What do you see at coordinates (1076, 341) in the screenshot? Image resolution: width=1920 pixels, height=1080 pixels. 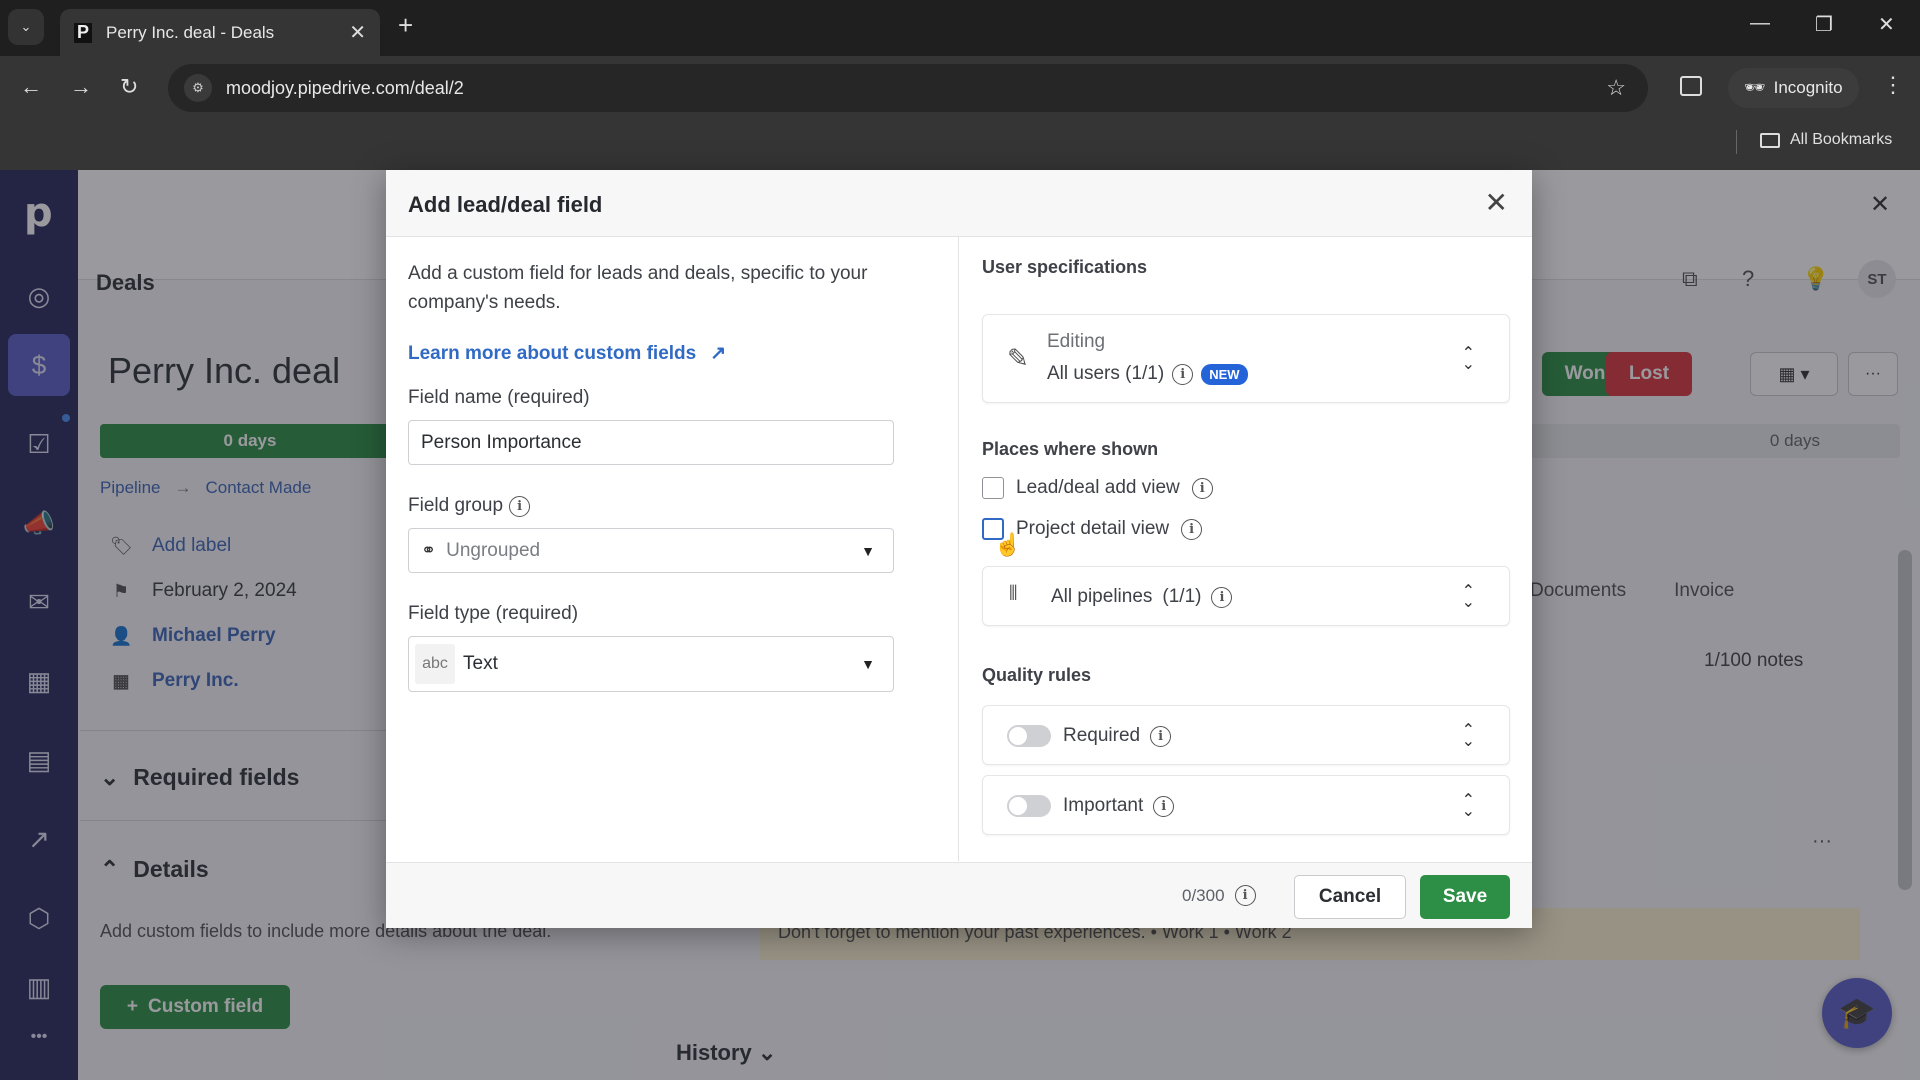 I see `editing-label: Editing` at bounding box center [1076, 341].